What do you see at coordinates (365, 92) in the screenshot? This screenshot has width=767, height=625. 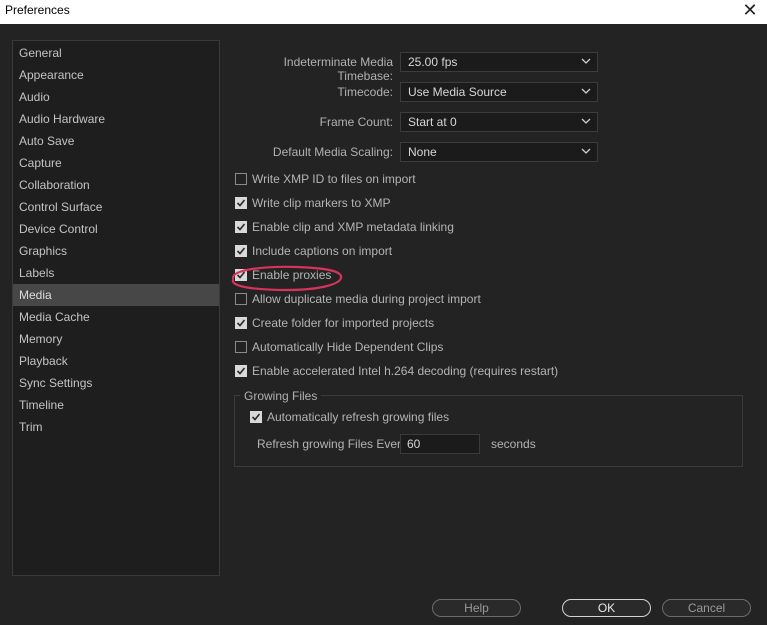 I see `timecode-label: Timecode:` at bounding box center [365, 92].